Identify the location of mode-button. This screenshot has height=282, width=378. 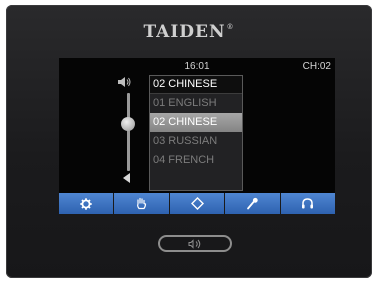
(197, 203).